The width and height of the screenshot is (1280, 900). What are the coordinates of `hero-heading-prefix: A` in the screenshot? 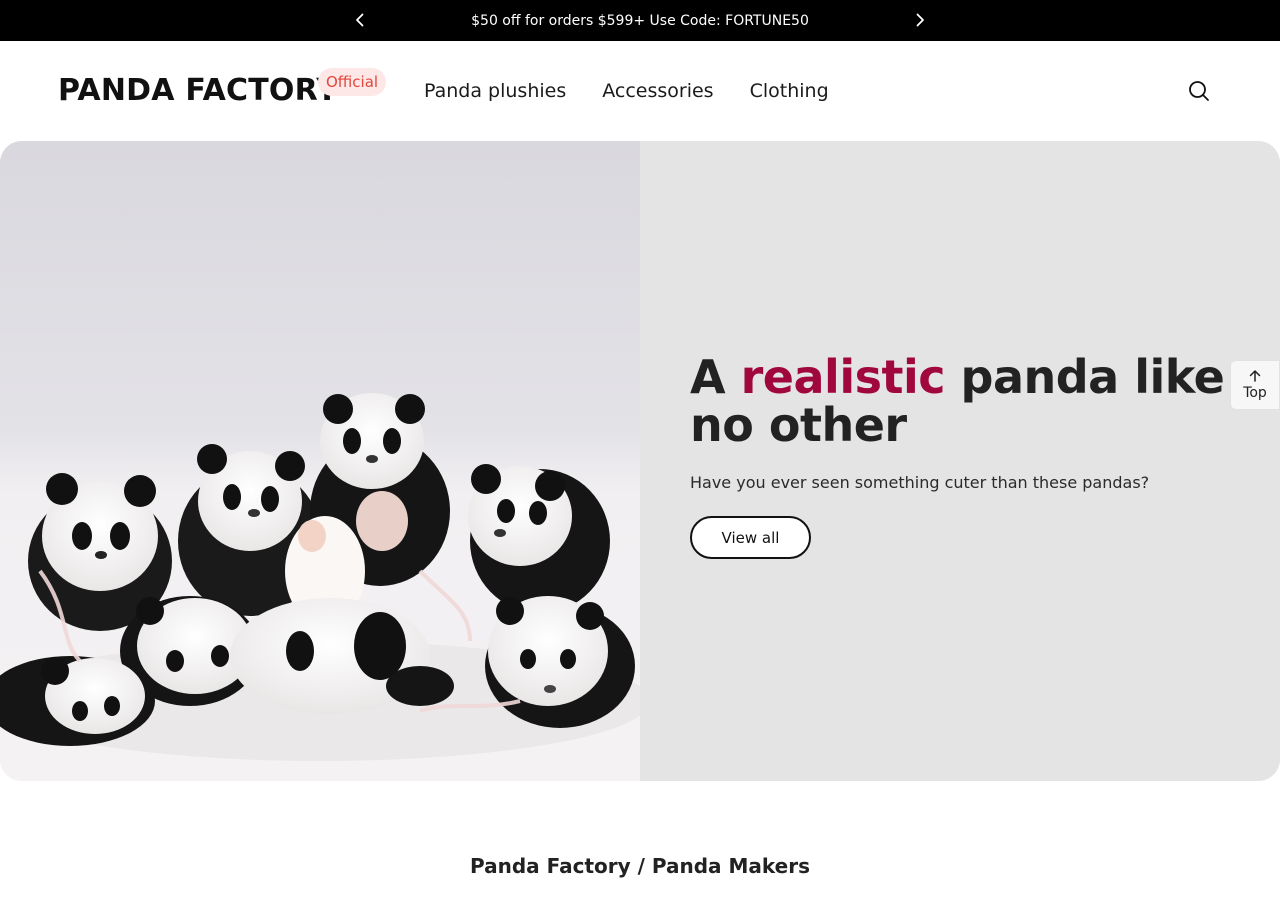 It's located at (708, 377).